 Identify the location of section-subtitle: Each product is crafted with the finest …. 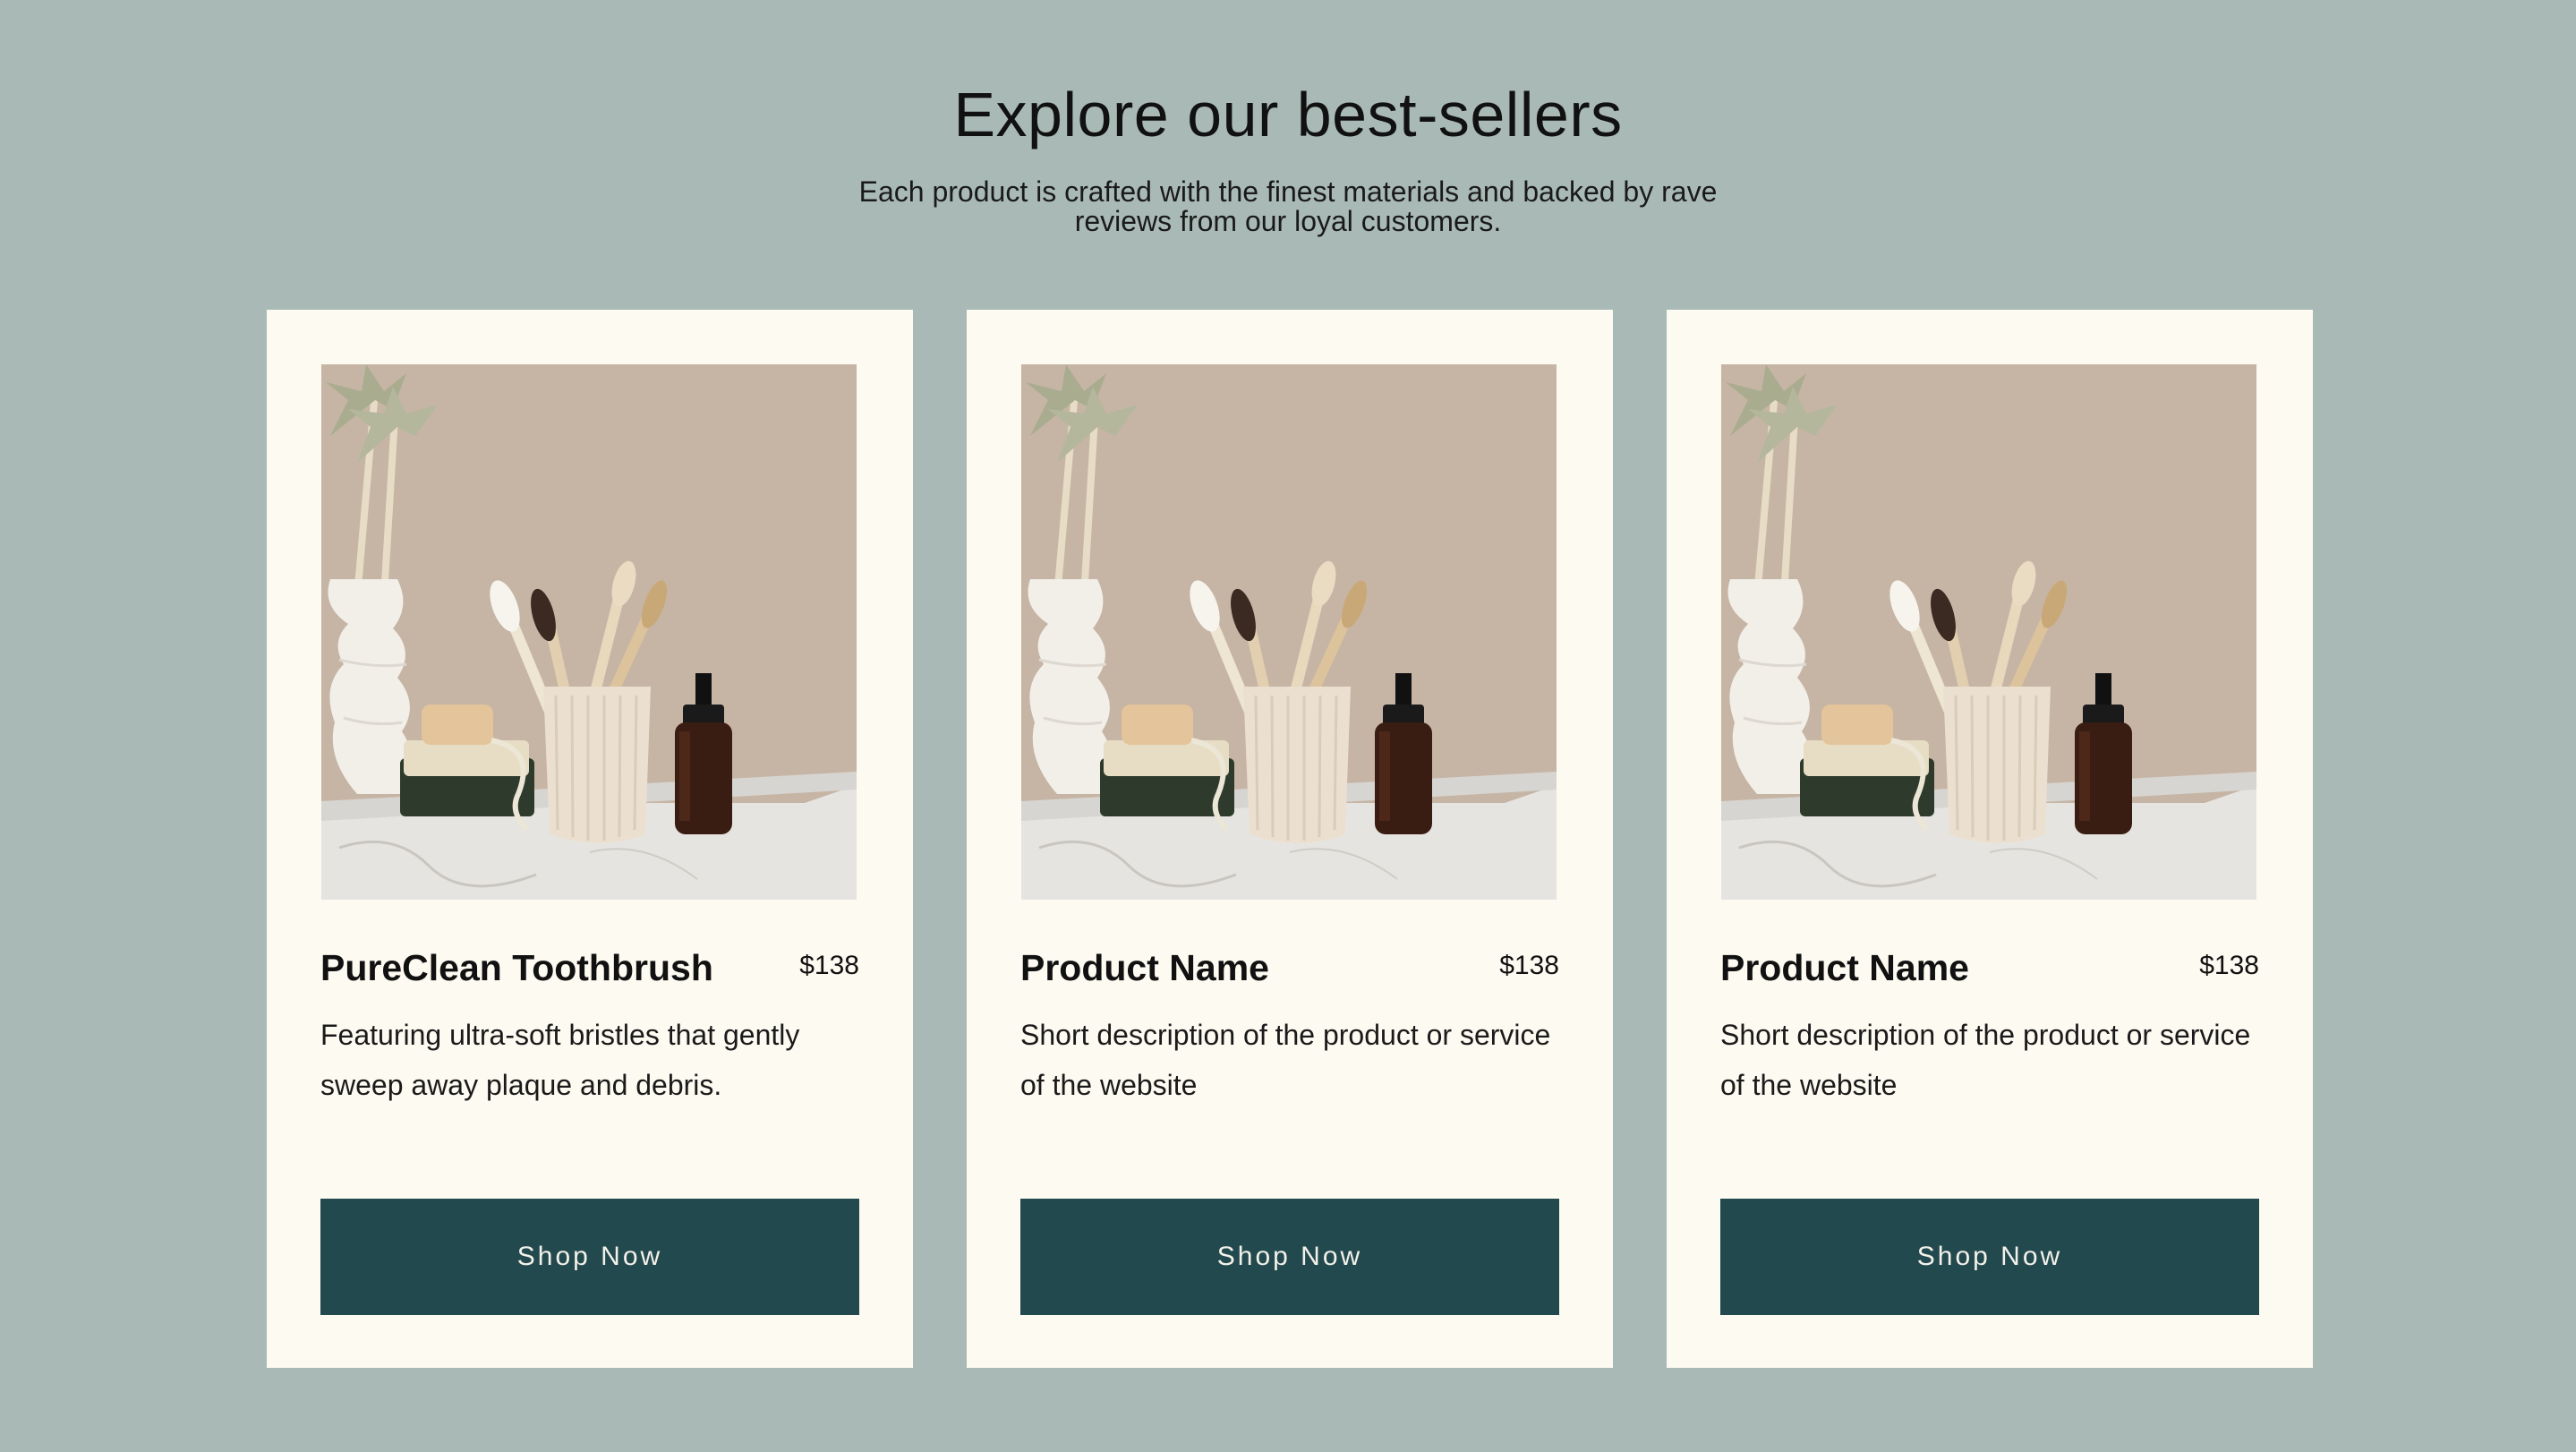
(1288, 206).